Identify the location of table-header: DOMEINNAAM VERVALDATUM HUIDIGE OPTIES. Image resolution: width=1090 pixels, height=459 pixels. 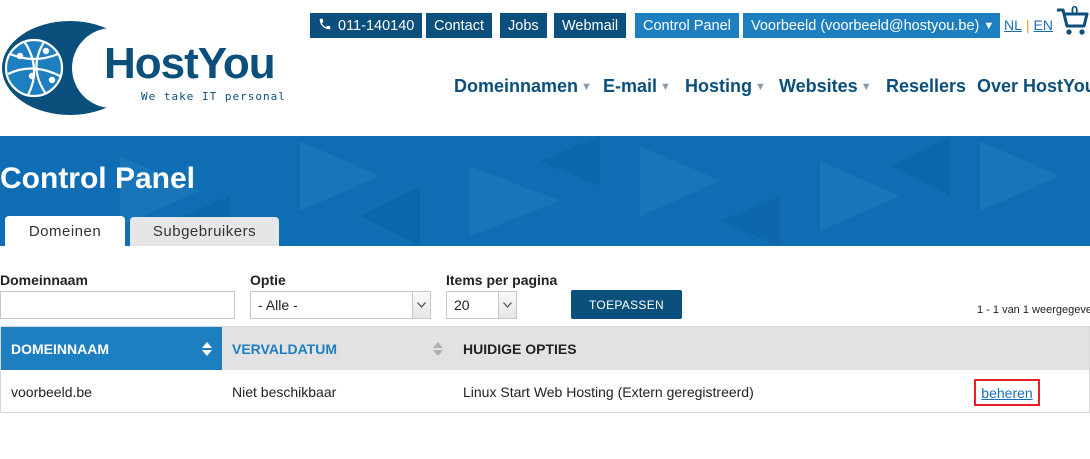
(545, 348).